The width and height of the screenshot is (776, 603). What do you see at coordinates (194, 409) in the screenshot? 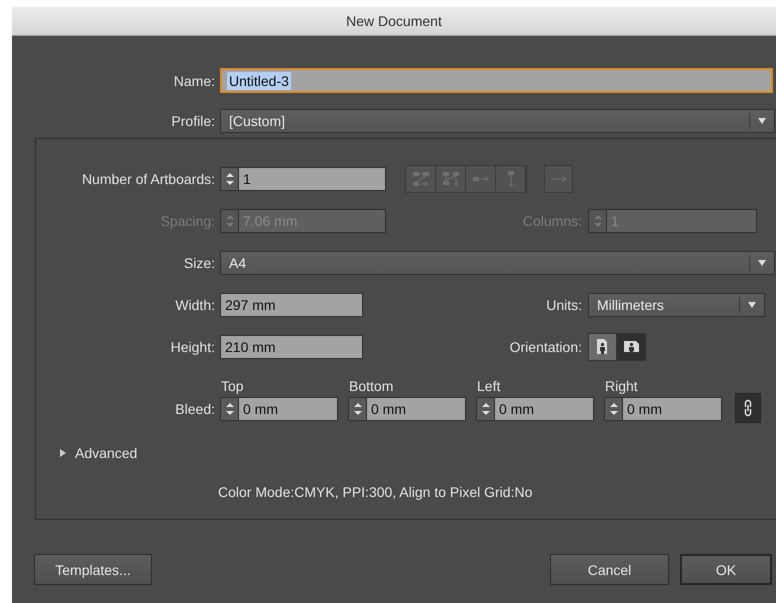
I see `field-label: Bleed:` at bounding box center [194, 409].